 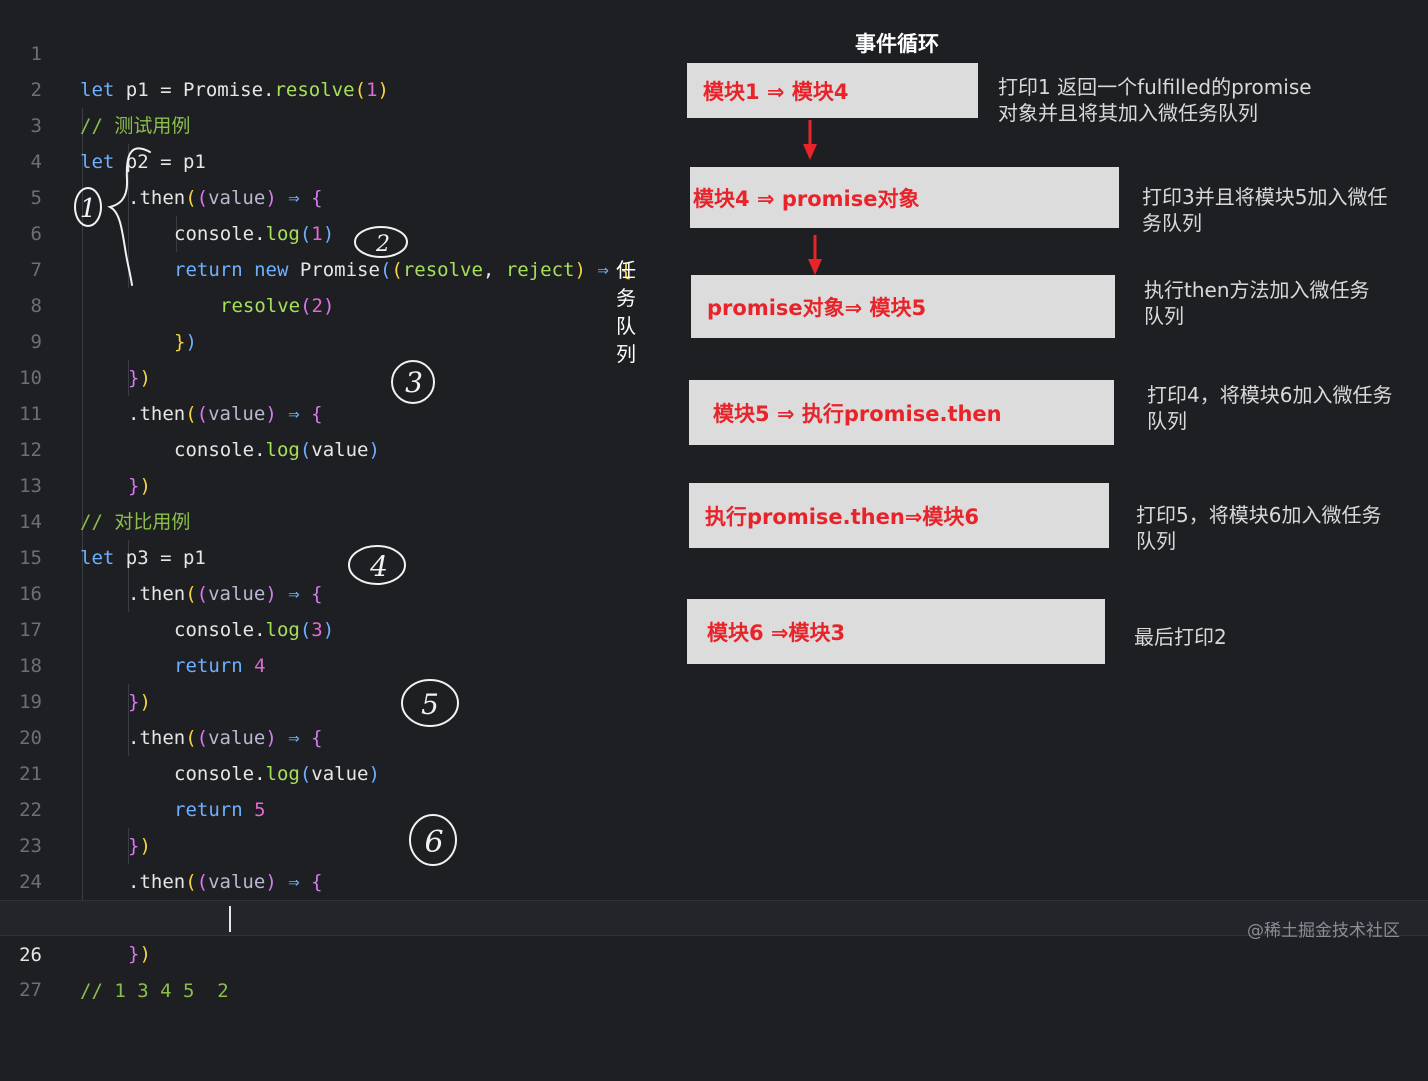 What do you see at coordinates (1258, 528) in the screenshot?
I see `note-5: 打印5，将模块6加入微任务 队列` at bounding box center [1258, 528].